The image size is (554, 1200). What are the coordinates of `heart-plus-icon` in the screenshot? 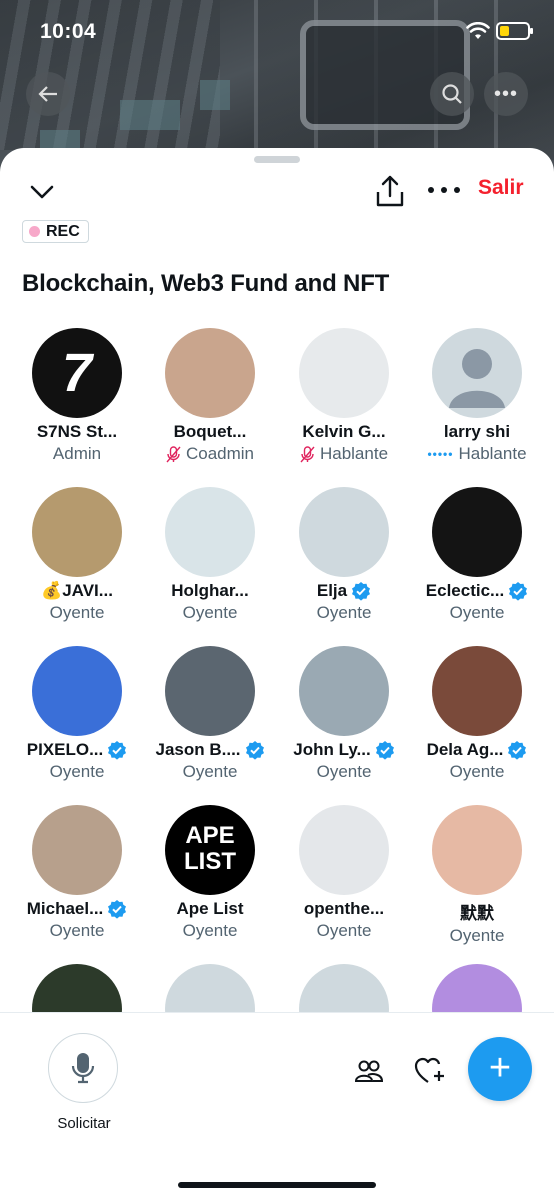 It's located at (430, 1071).